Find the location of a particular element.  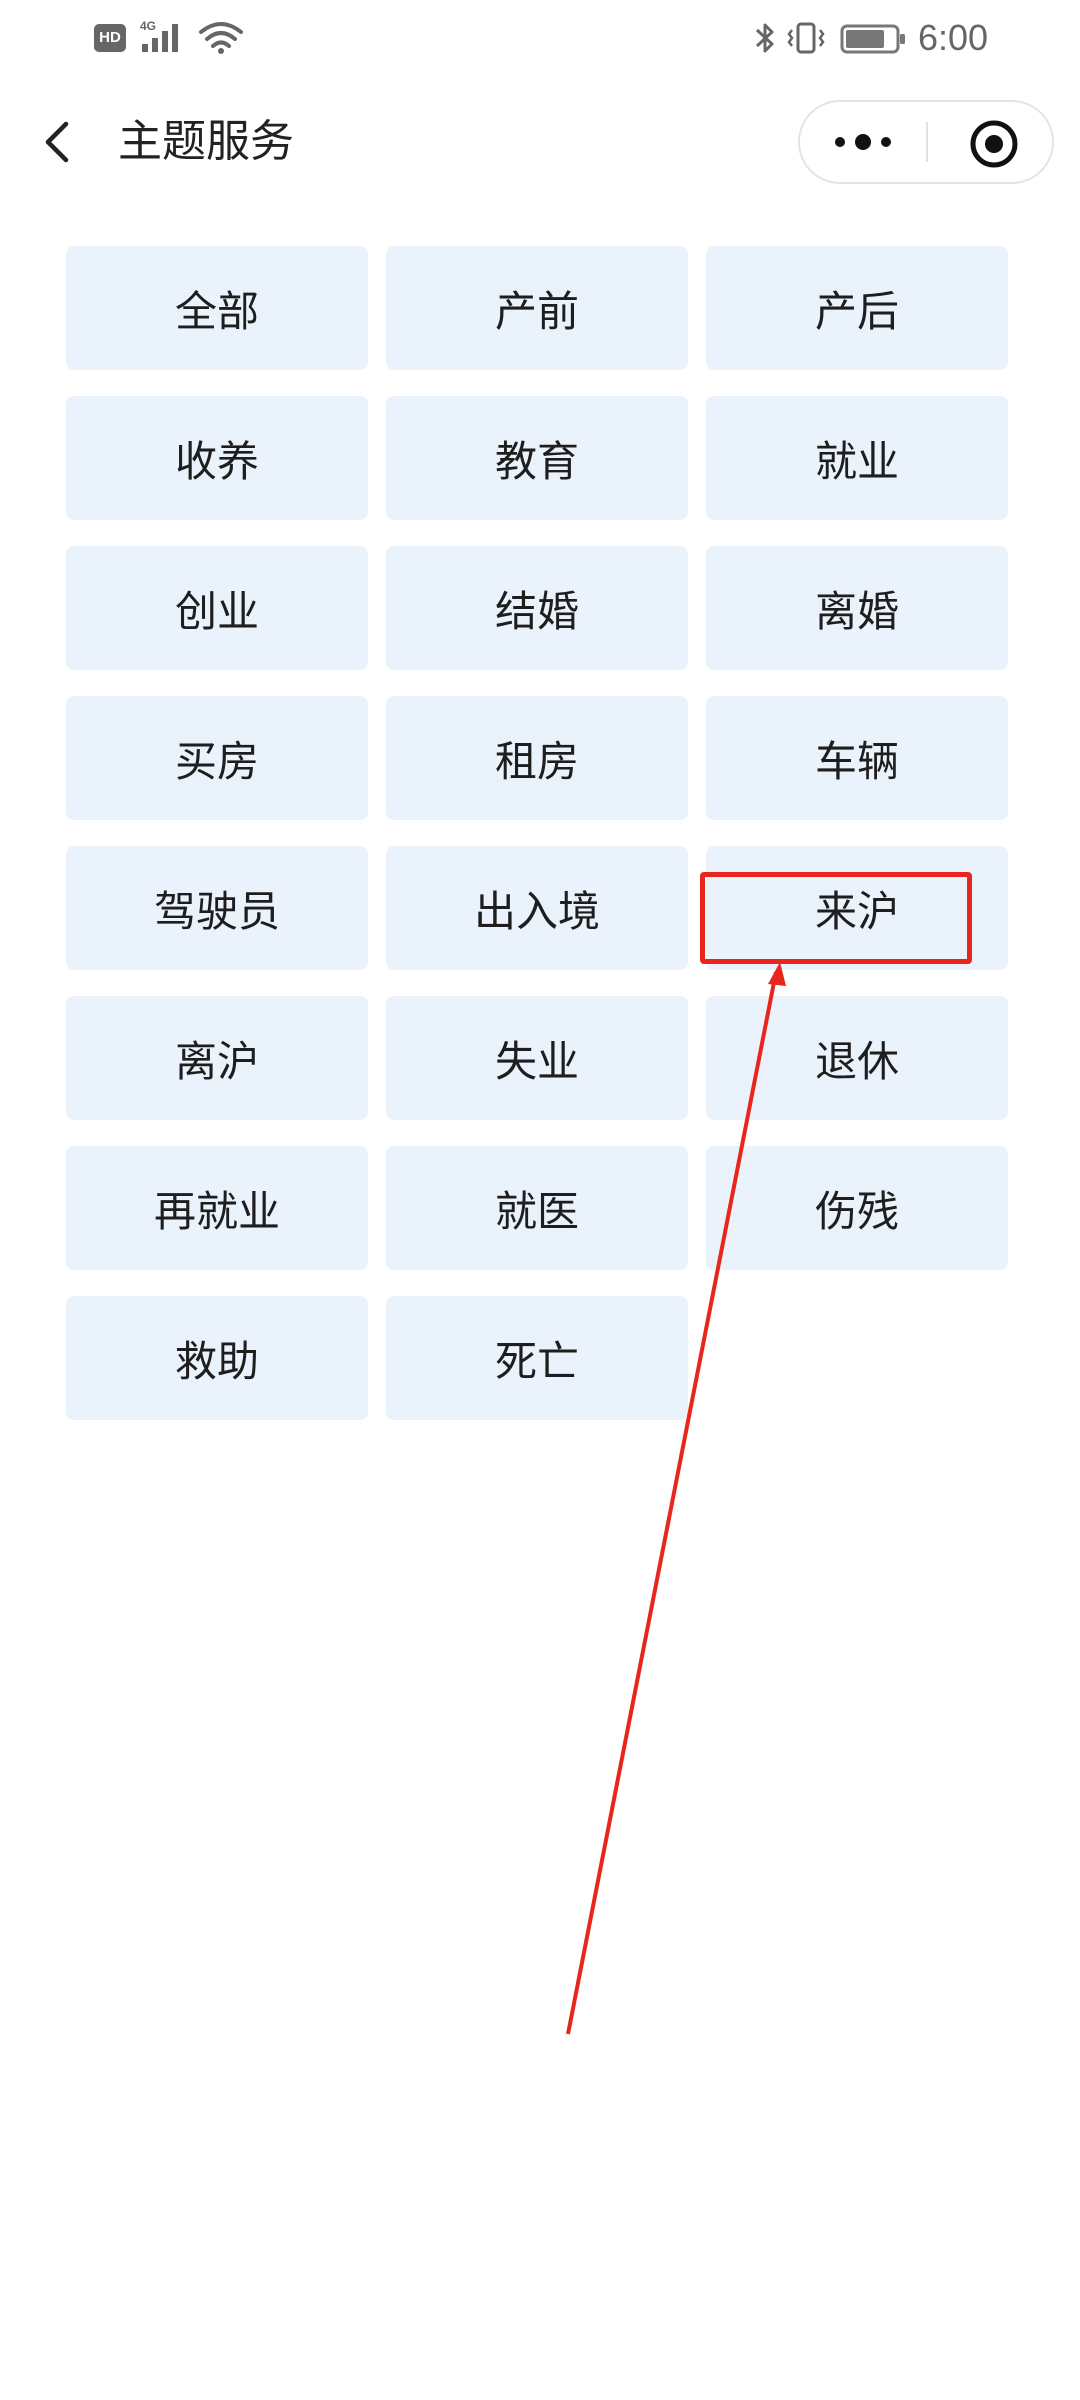

category-tile: 产前 is located at coordinates (537, 308).